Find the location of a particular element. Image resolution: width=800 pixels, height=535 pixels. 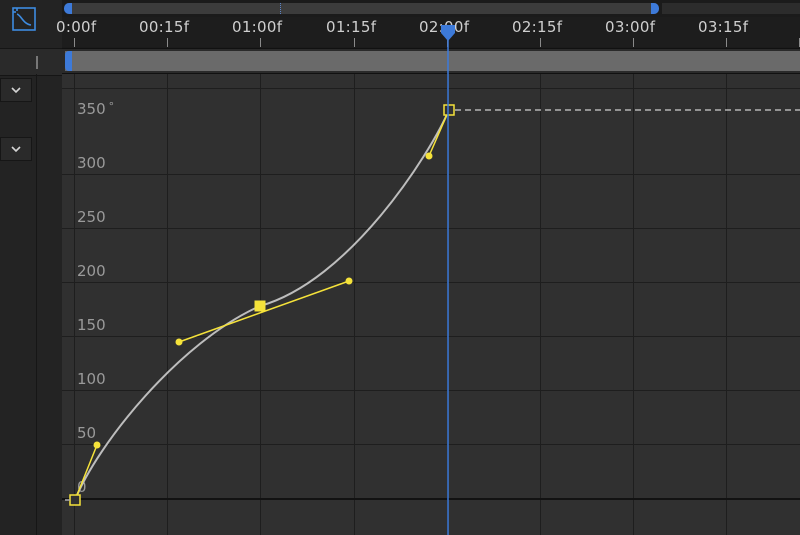

navigator-track is located at coordinates (731, 8).